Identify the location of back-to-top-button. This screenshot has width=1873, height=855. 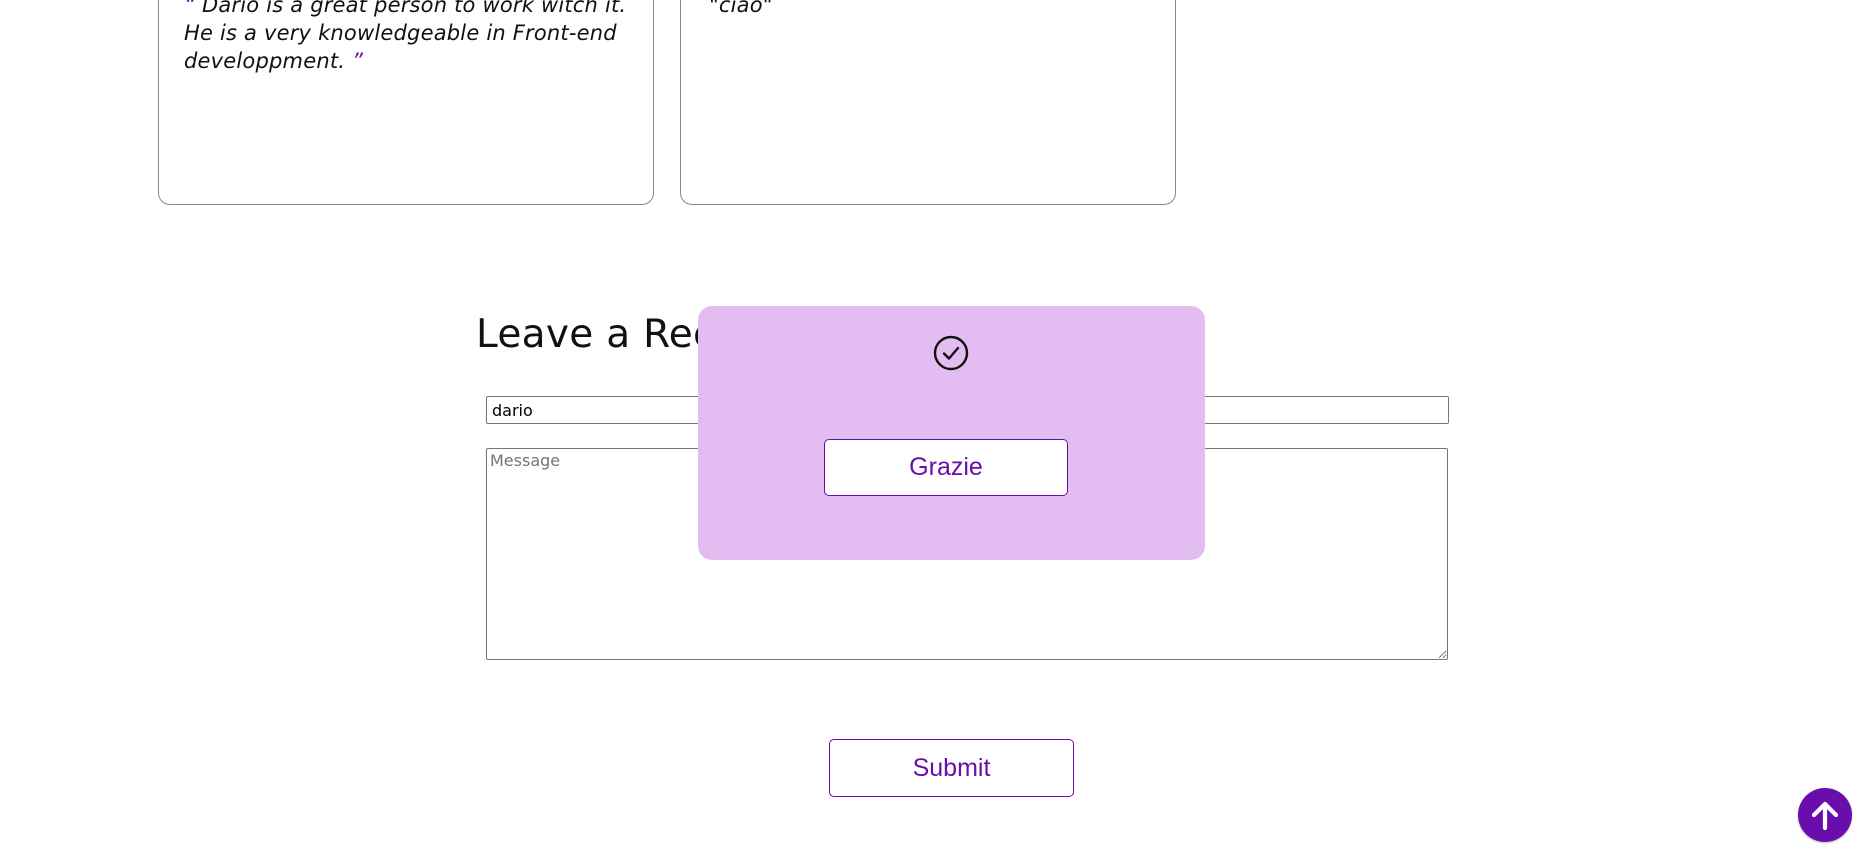
(1825, 815).